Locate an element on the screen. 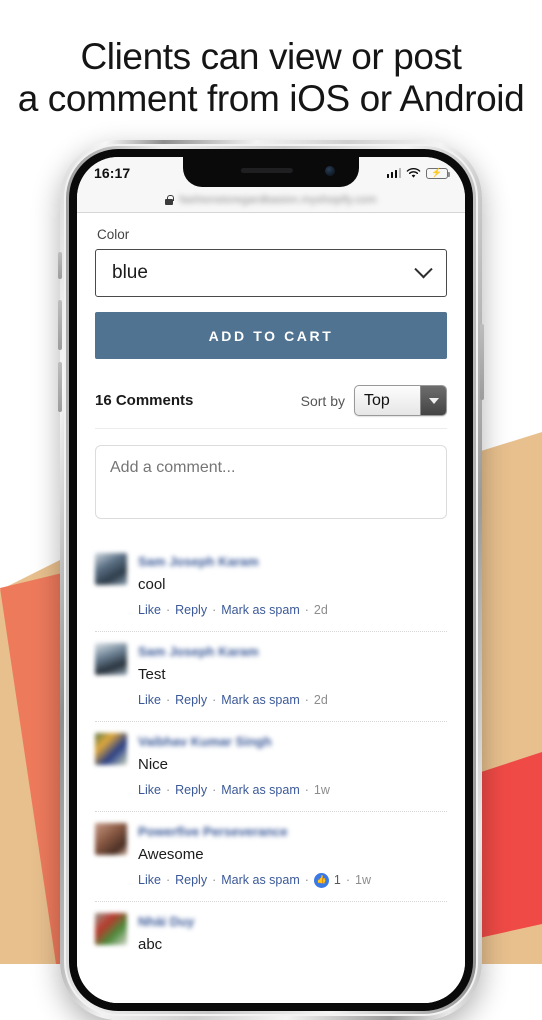 The height and width of the screenshot is (1020, 542). wifi-icon is located at coordinates (413, 172).